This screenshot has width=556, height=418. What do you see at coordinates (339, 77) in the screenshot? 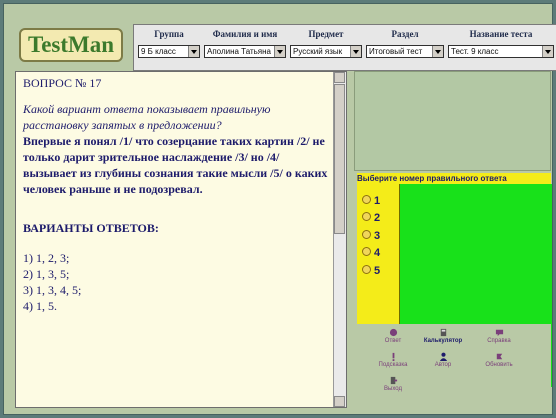
I see `scroll-up-button` at bounding box center [339, 77].